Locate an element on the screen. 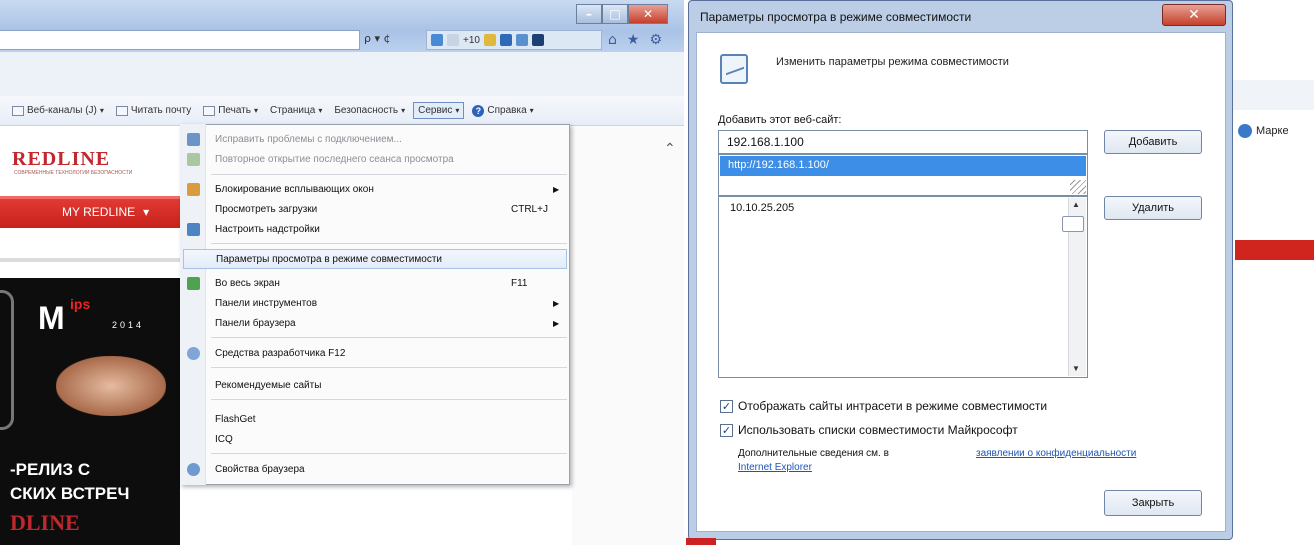 The height and width of the screenshot is (545, 1314). help-button: ? Справка ▾ is located at coordinates (502, 111).